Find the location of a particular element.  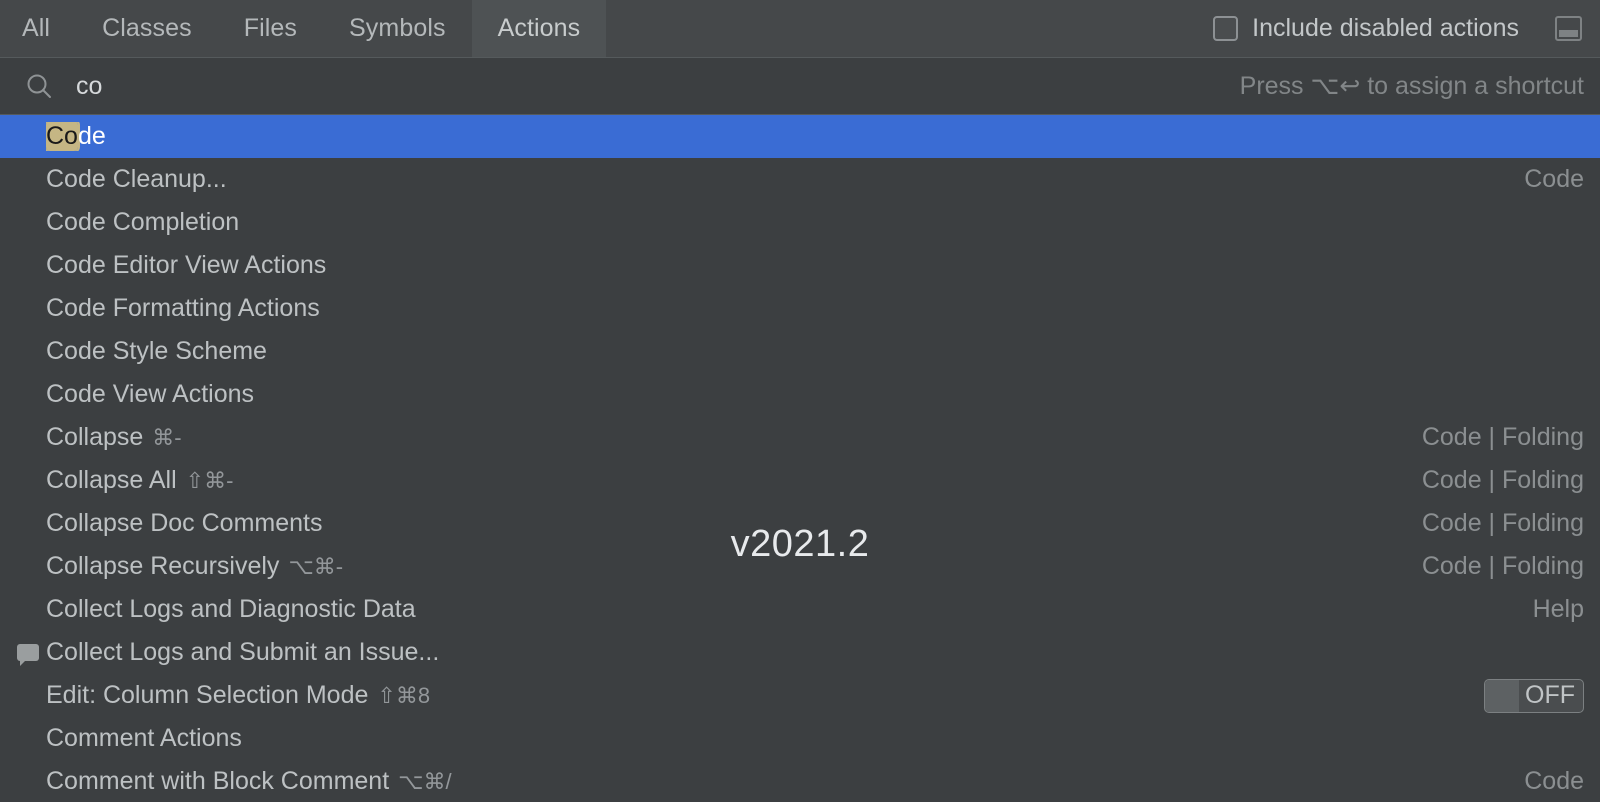

result-row-label: Collapse is located at coordinates (95, 437).